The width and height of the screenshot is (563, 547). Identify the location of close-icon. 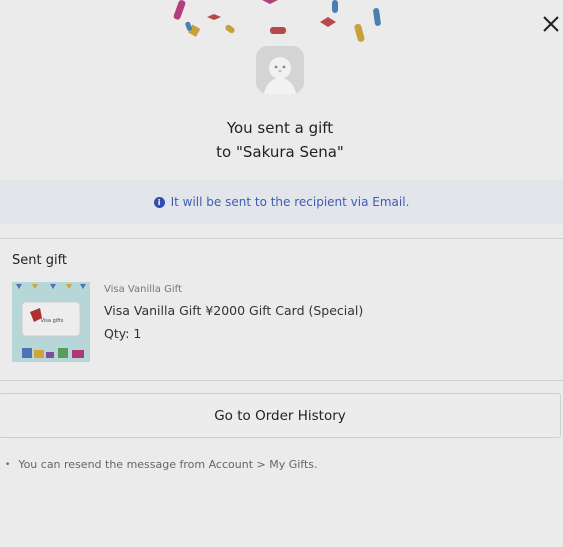
(551, 24).